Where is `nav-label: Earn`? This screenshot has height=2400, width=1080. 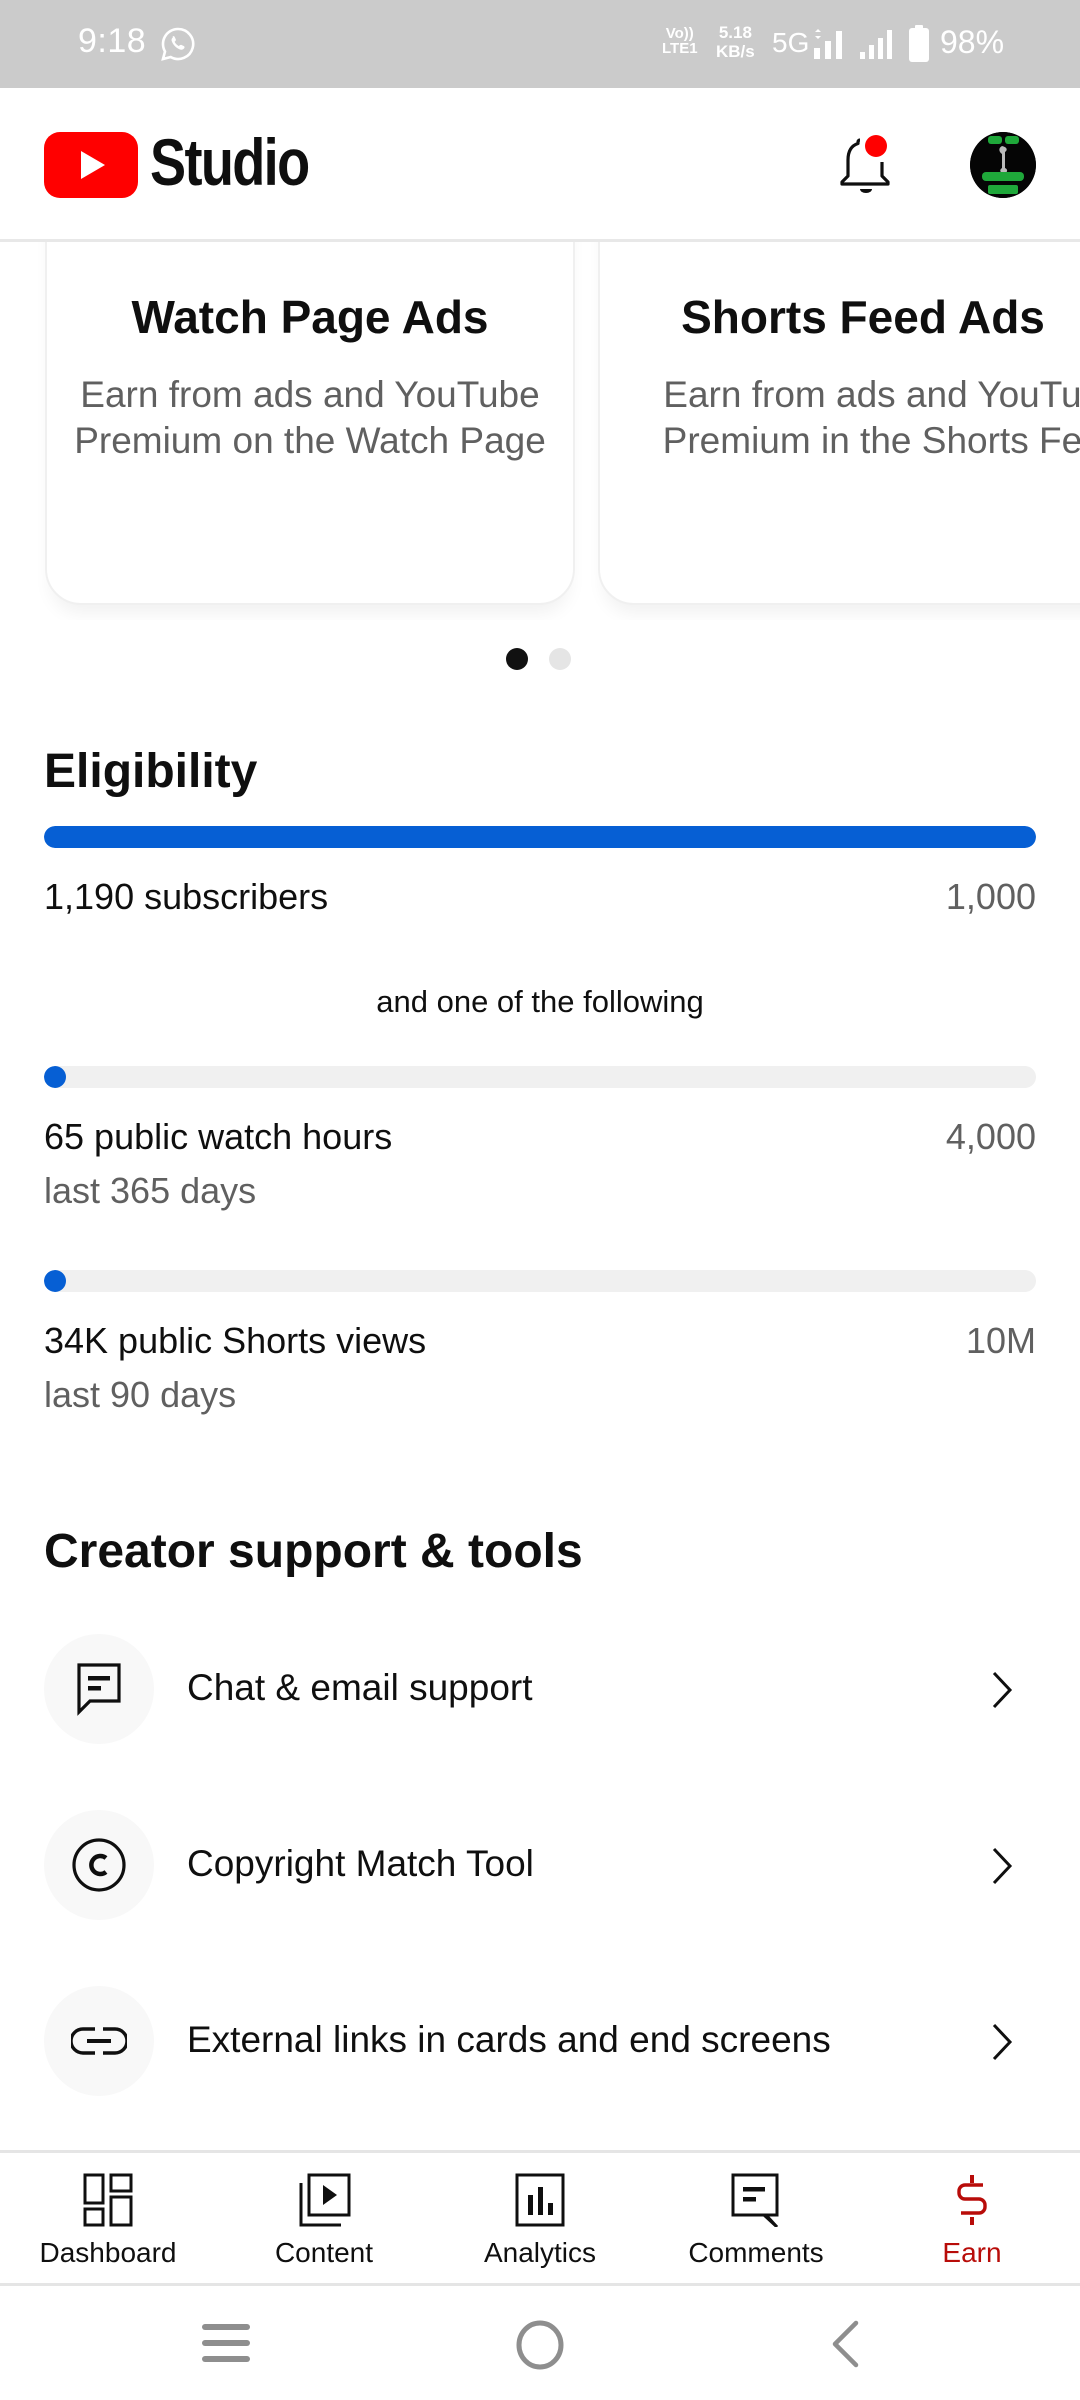
nav-label: Earn is located at coordinates (972, 2252).